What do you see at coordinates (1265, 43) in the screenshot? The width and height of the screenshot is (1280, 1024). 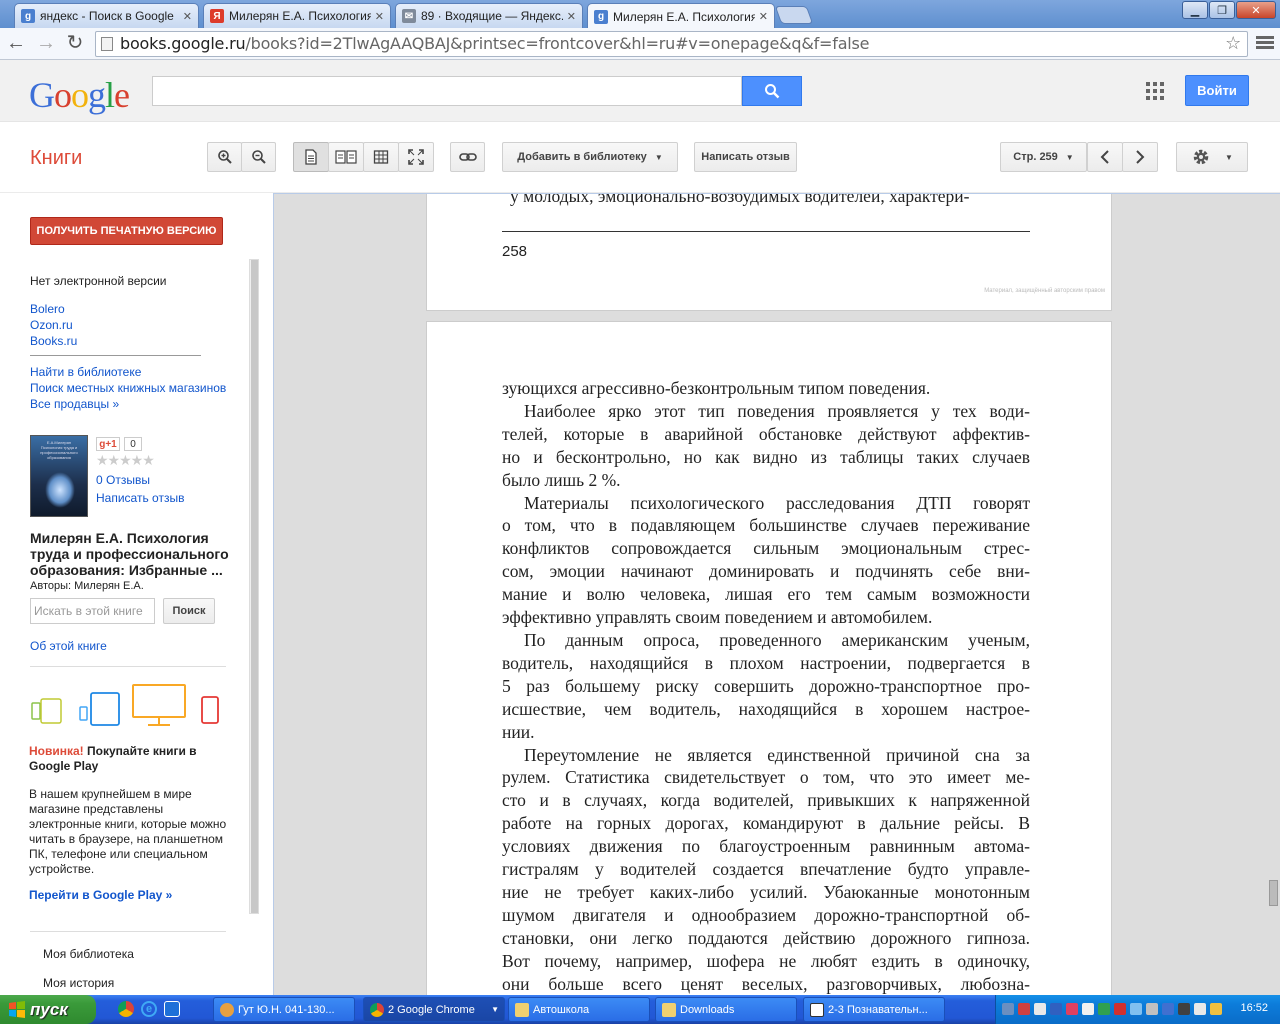 I see `chrome-menu-icon` at bounding box center [1265, 43].